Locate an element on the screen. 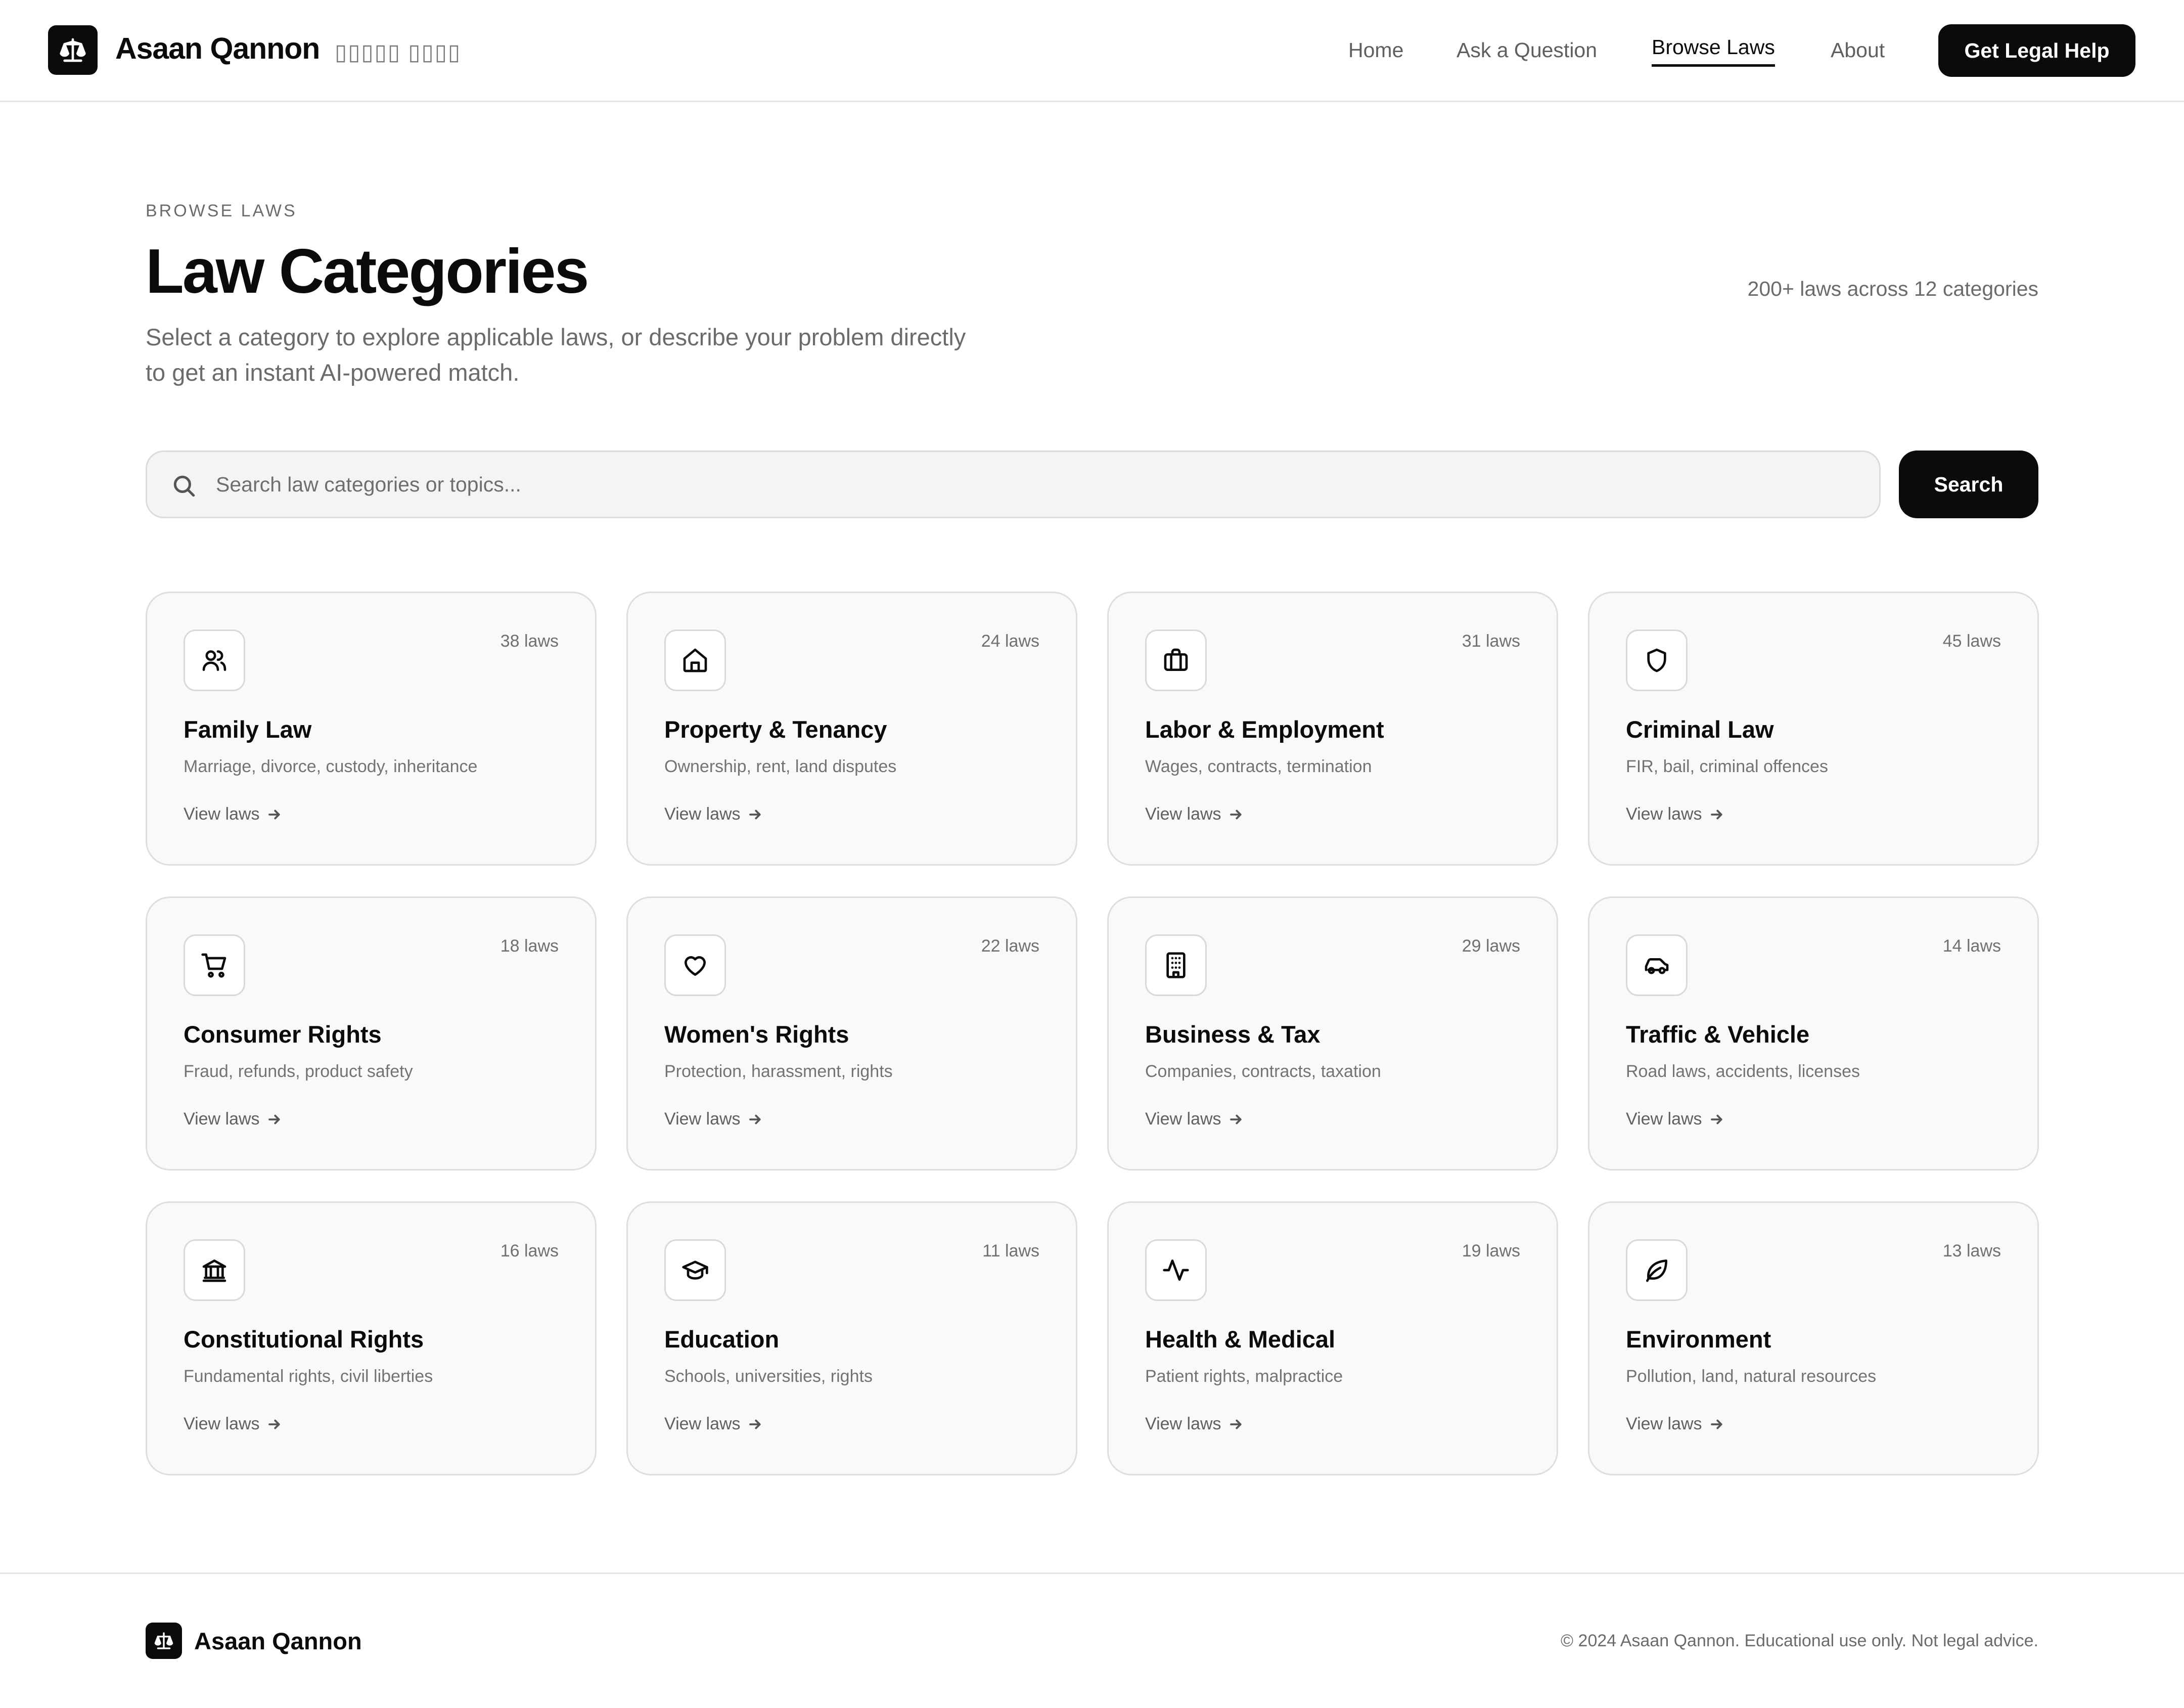  briefcase-icon is located at coordinates (1176, 660).